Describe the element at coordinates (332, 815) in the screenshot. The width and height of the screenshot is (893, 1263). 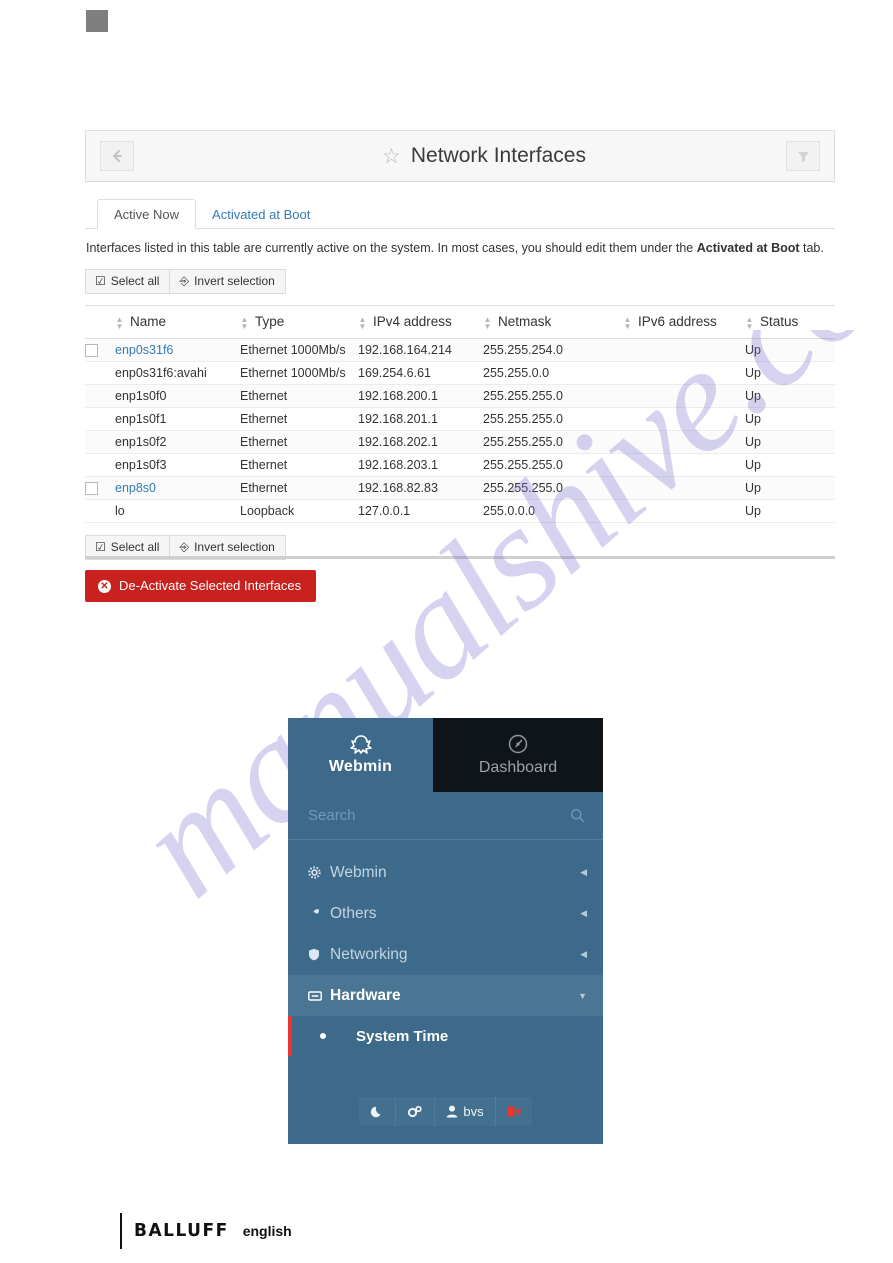
I see `search-placeholder: Search` at that location.